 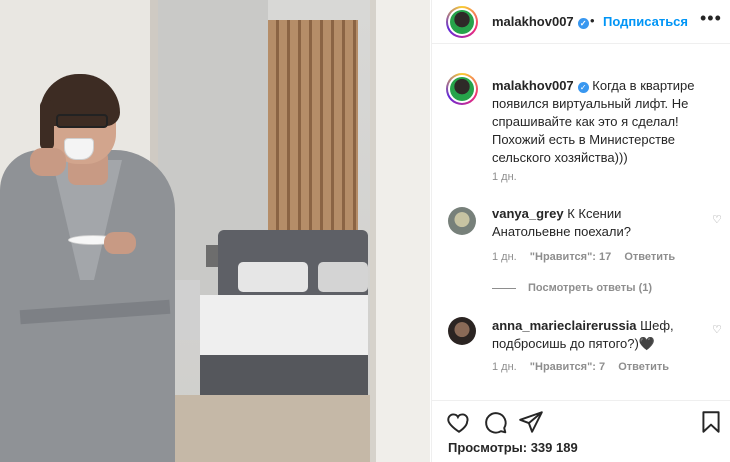 I want to click on views-count: Просмотры: 339 189, so click(x=513, y=447).